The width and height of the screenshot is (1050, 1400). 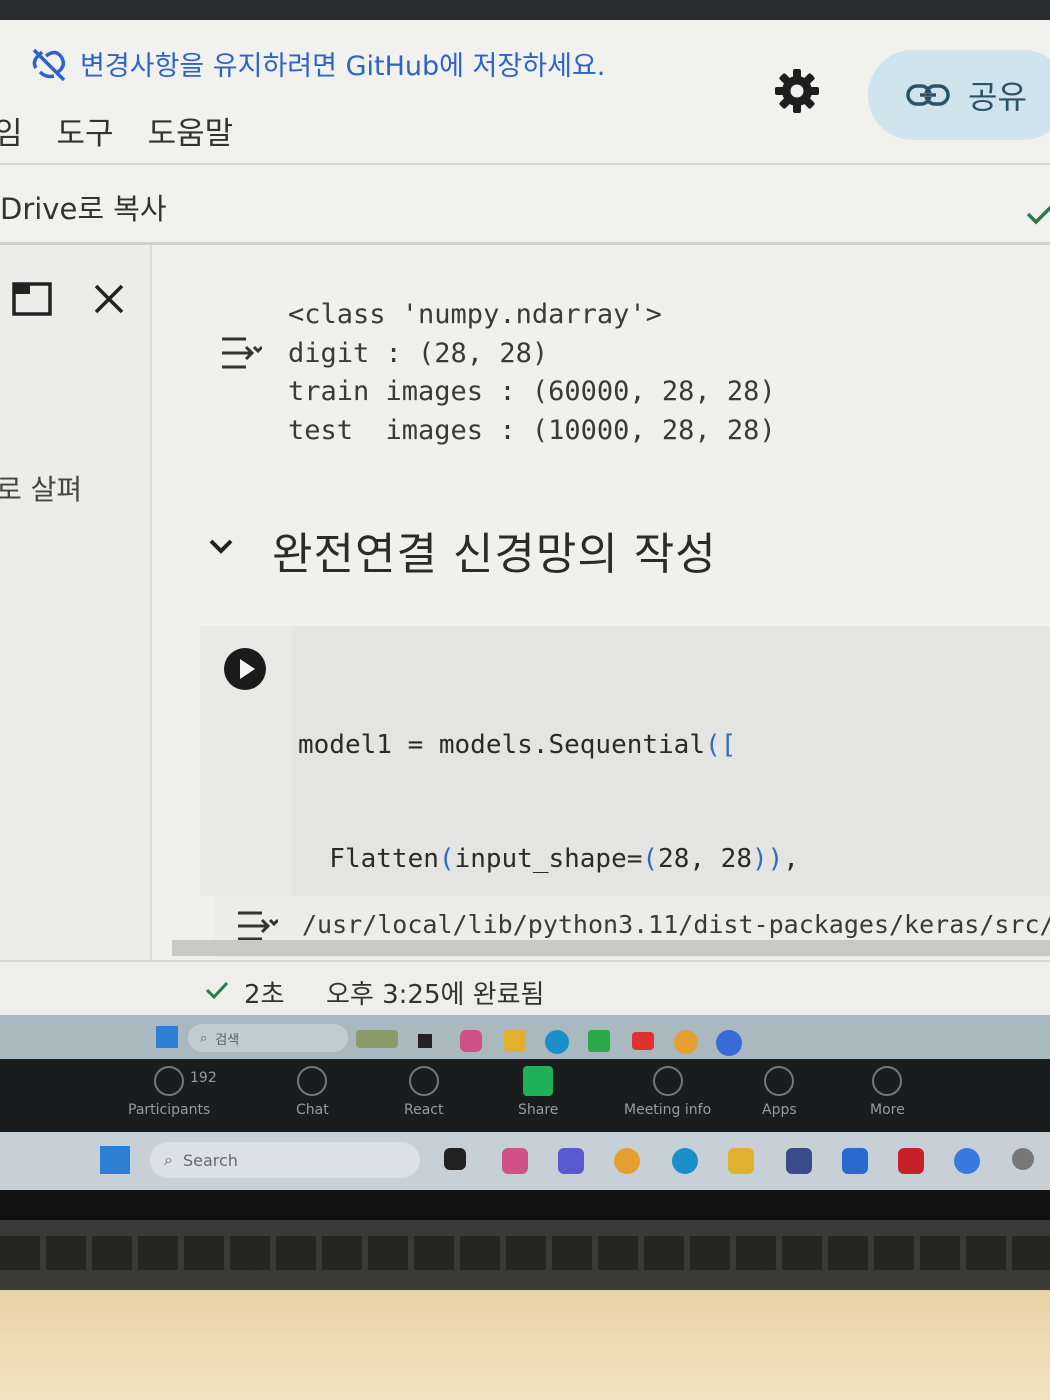 I want to click on output-line: train images : (60000, 28, 28), so click(x=532, y=391).